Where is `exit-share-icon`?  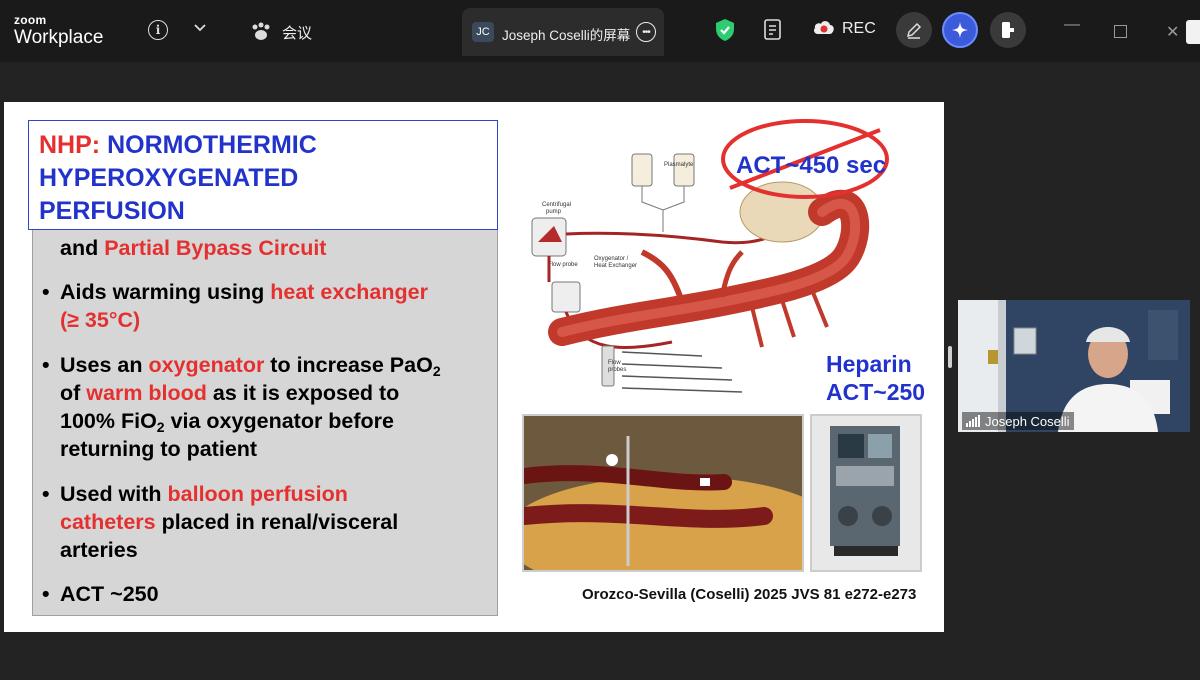
exit-share-icon is located at coordinates (1008, 30).